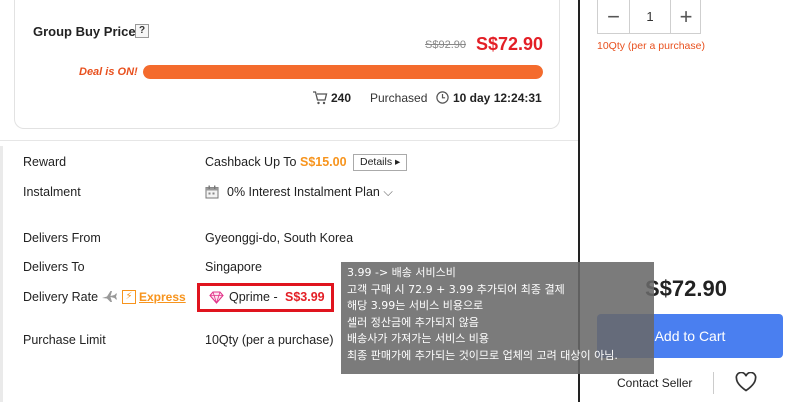  I want to click on diamond-icon, so click(216, 297).